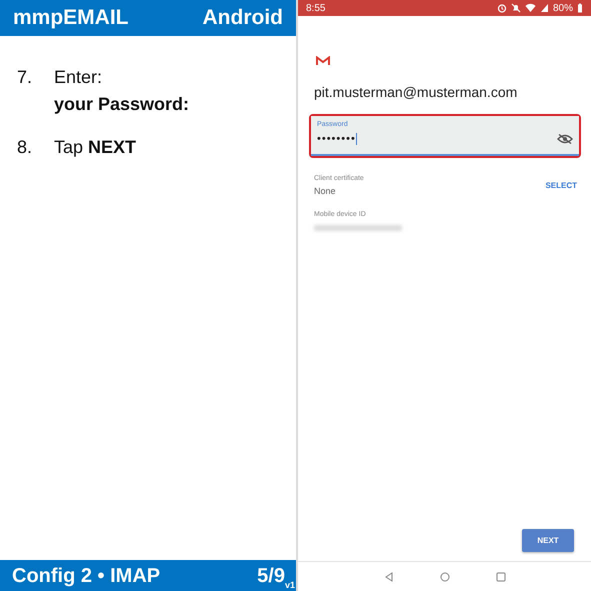 The image size is (591, 591). I want to click on battery-icon, so click(580, 8).